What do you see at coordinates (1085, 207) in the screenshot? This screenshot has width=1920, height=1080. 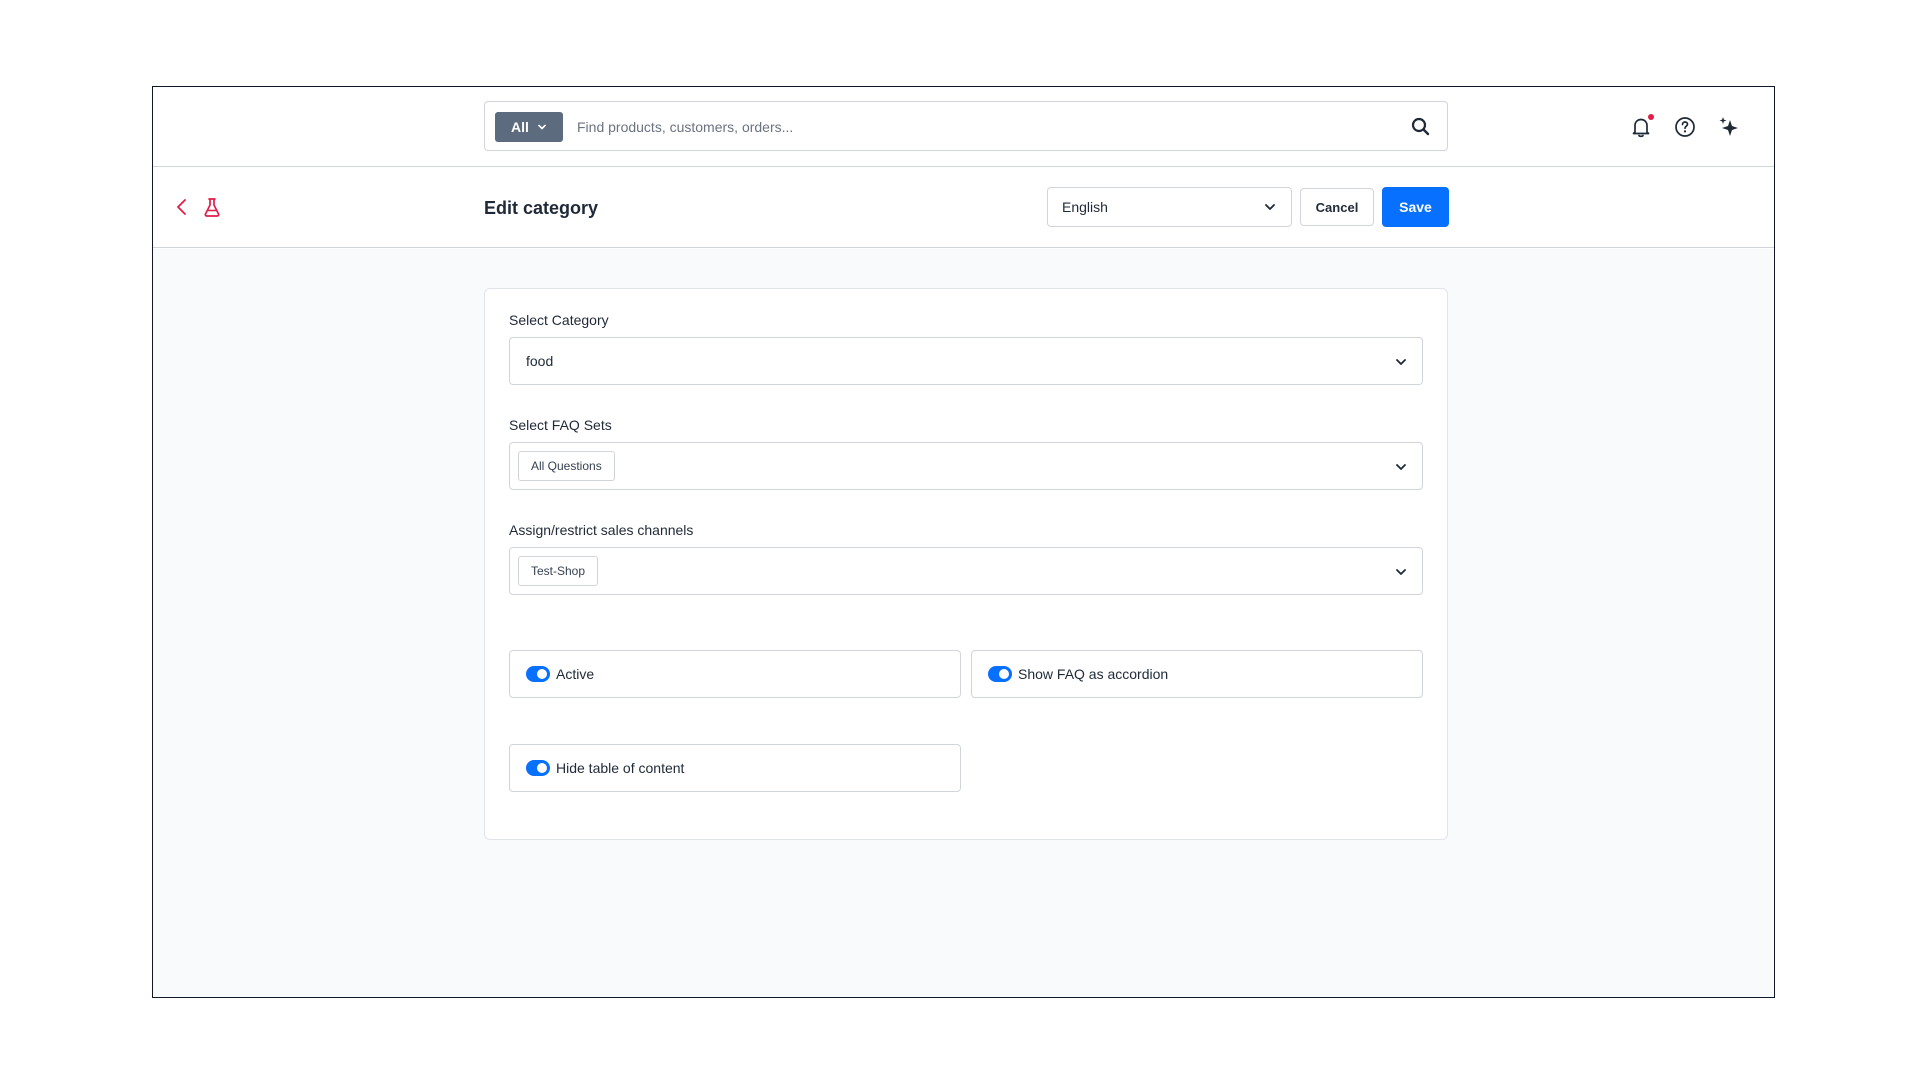 I see `language-select-value: English` at bounding box center [1085, 207].